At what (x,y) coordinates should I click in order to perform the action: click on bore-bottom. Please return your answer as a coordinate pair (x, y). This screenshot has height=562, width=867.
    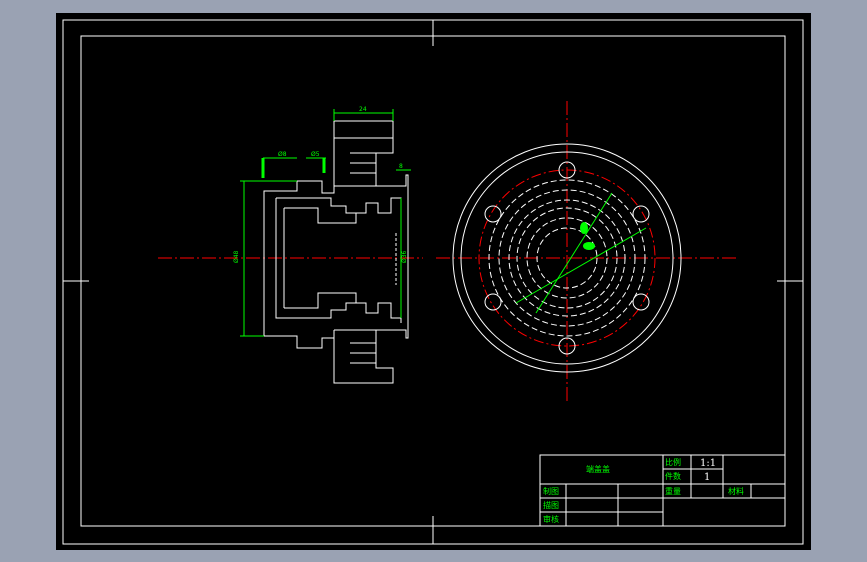
    Looking at the image, I should click on (320, 300).